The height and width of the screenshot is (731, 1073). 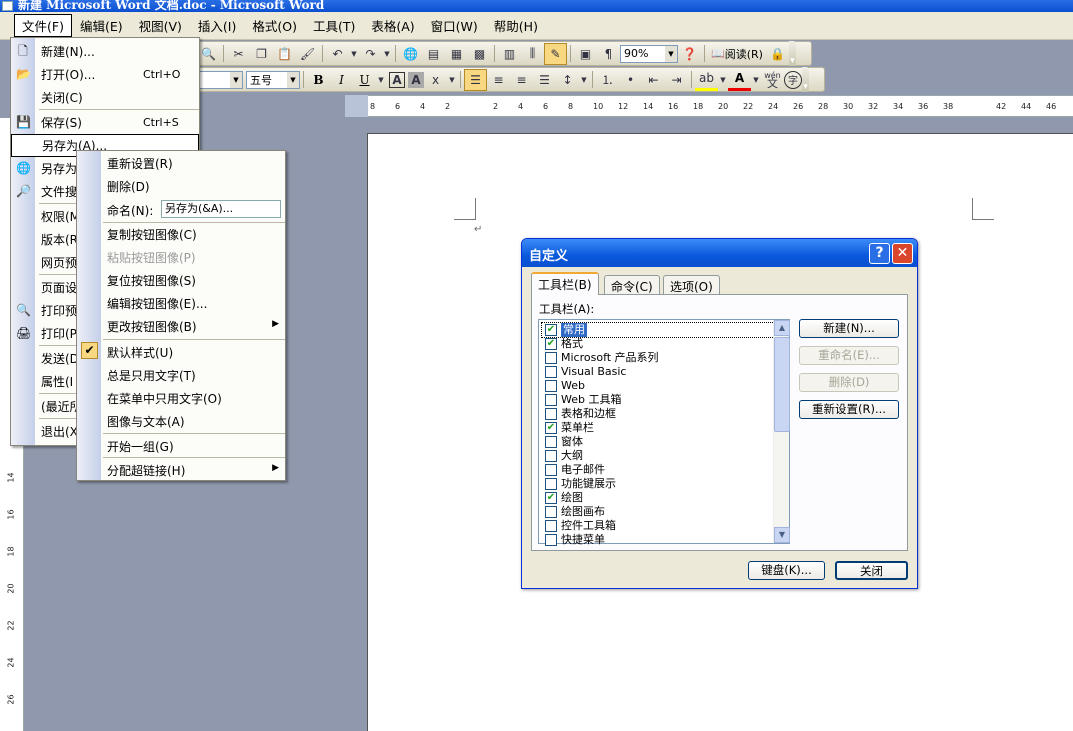 I want to click on paste-icon: 📋, so click(x=284, y=54).